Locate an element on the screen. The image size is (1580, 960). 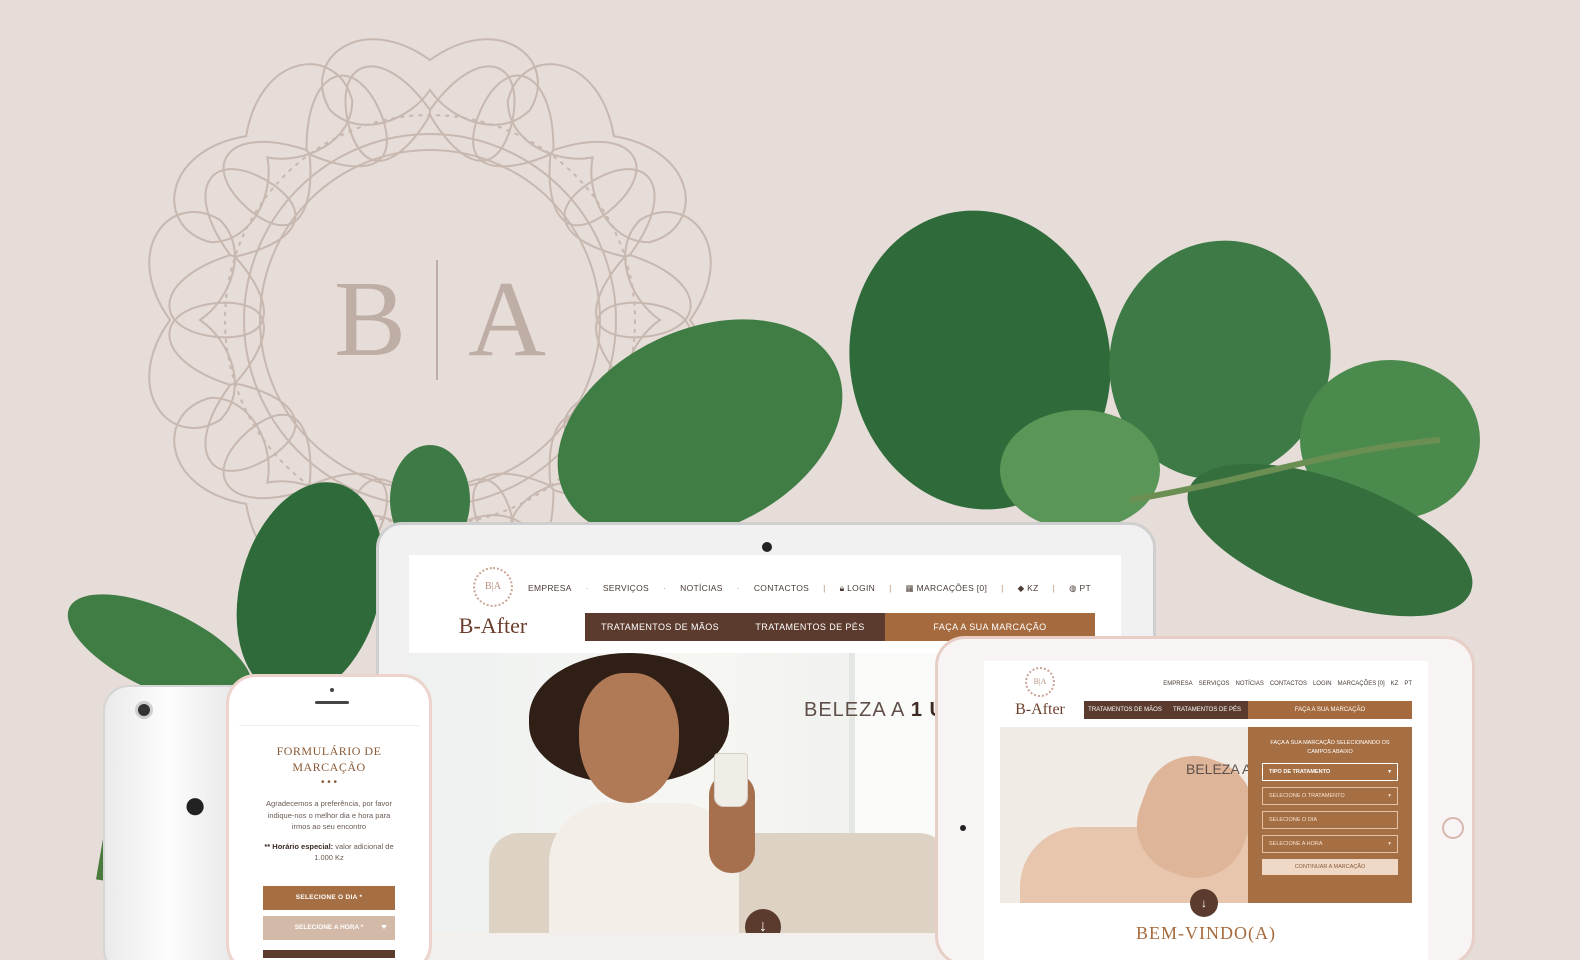
tablet-home-button is located at coordinates (1453, 828).